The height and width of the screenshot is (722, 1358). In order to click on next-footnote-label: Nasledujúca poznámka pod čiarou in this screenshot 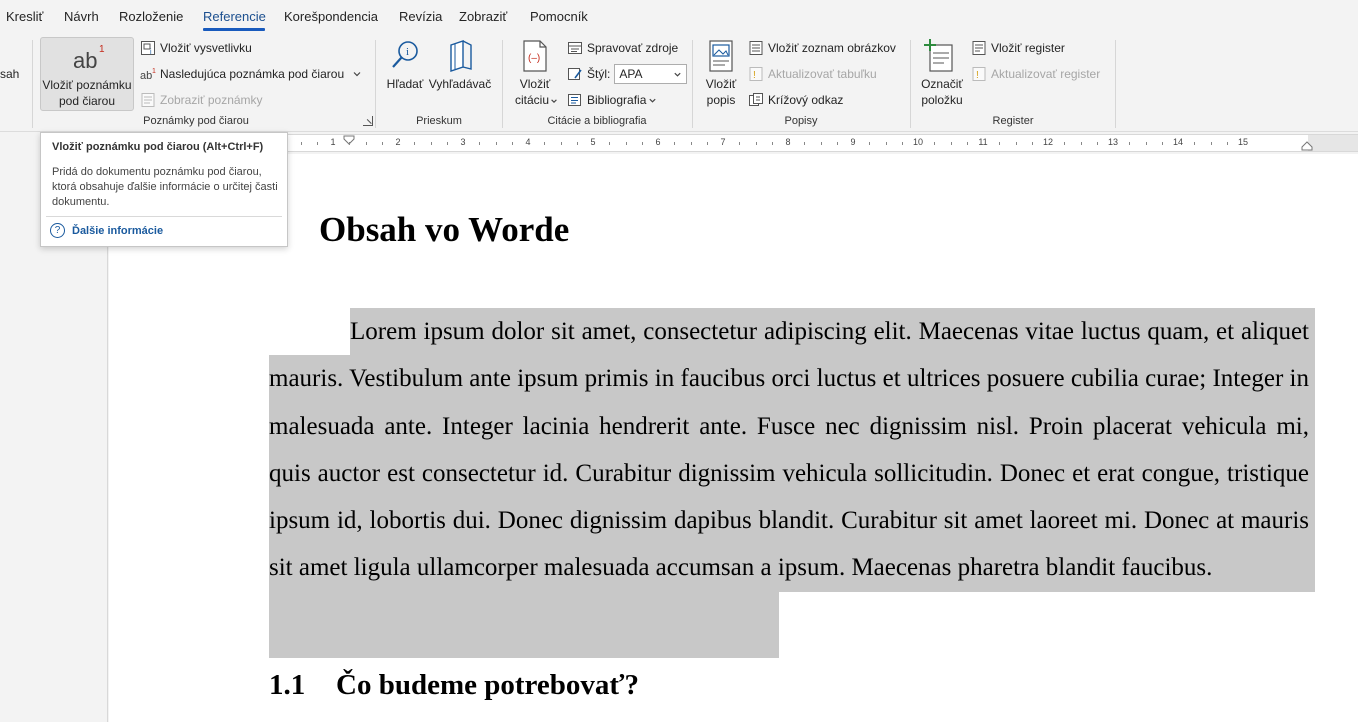, I will do `click(252, 74)`.